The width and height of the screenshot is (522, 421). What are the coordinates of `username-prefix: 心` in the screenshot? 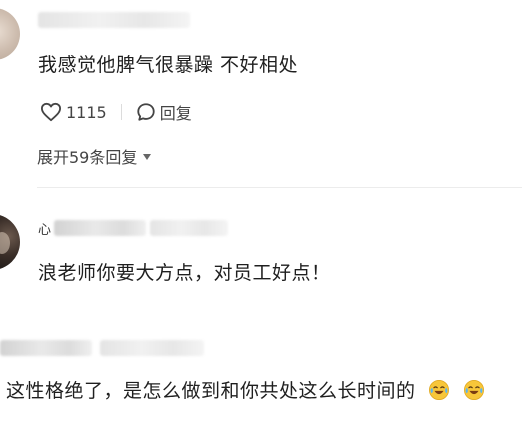 It's located at (45, 230).